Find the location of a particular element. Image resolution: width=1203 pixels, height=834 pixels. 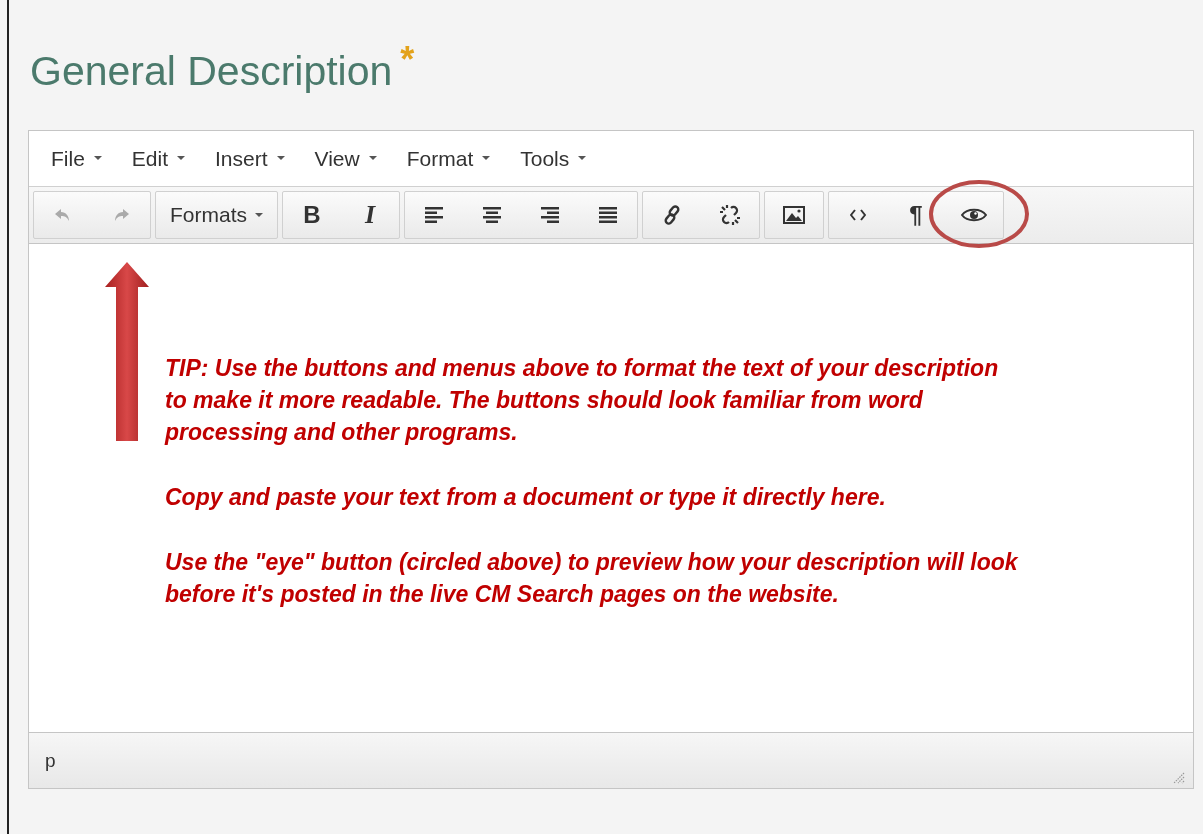

up-arrow-icon is located at coordinates (127, 352).